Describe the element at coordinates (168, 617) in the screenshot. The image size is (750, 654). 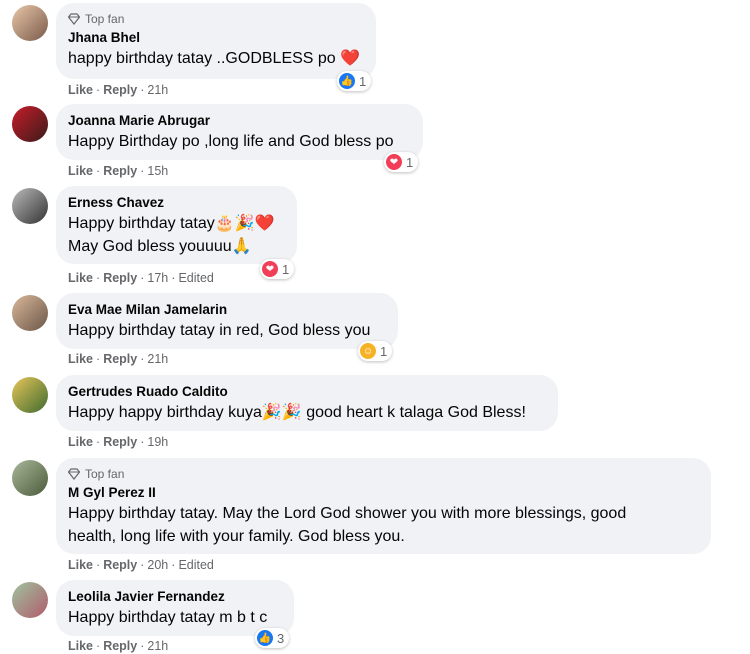
I see `comment-text: Happy birthday tatay m b t c` at that location.